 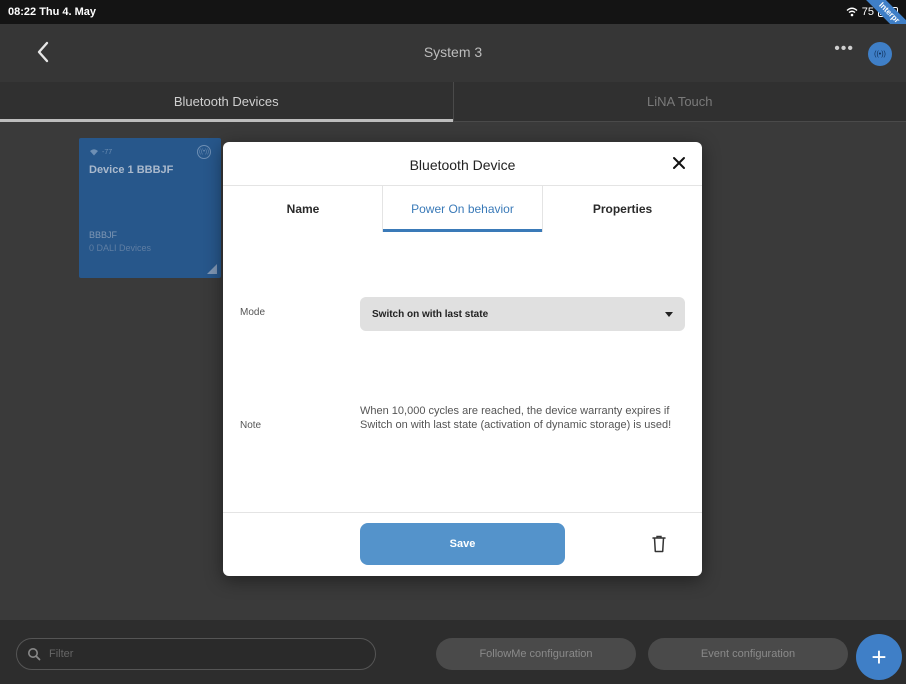 What do you see at coordinates (430, 314) in the screenshot?
I see `mode-selected-value: Switch on with last state` at bounding box center [430, 314].